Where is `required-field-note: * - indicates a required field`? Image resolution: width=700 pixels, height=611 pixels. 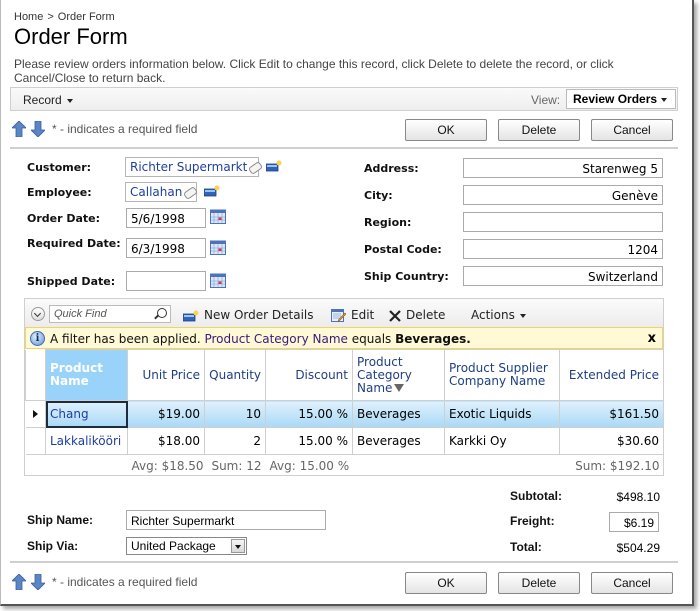 required-field-note: * - indicates a required field is located at coordinates (125, 582).